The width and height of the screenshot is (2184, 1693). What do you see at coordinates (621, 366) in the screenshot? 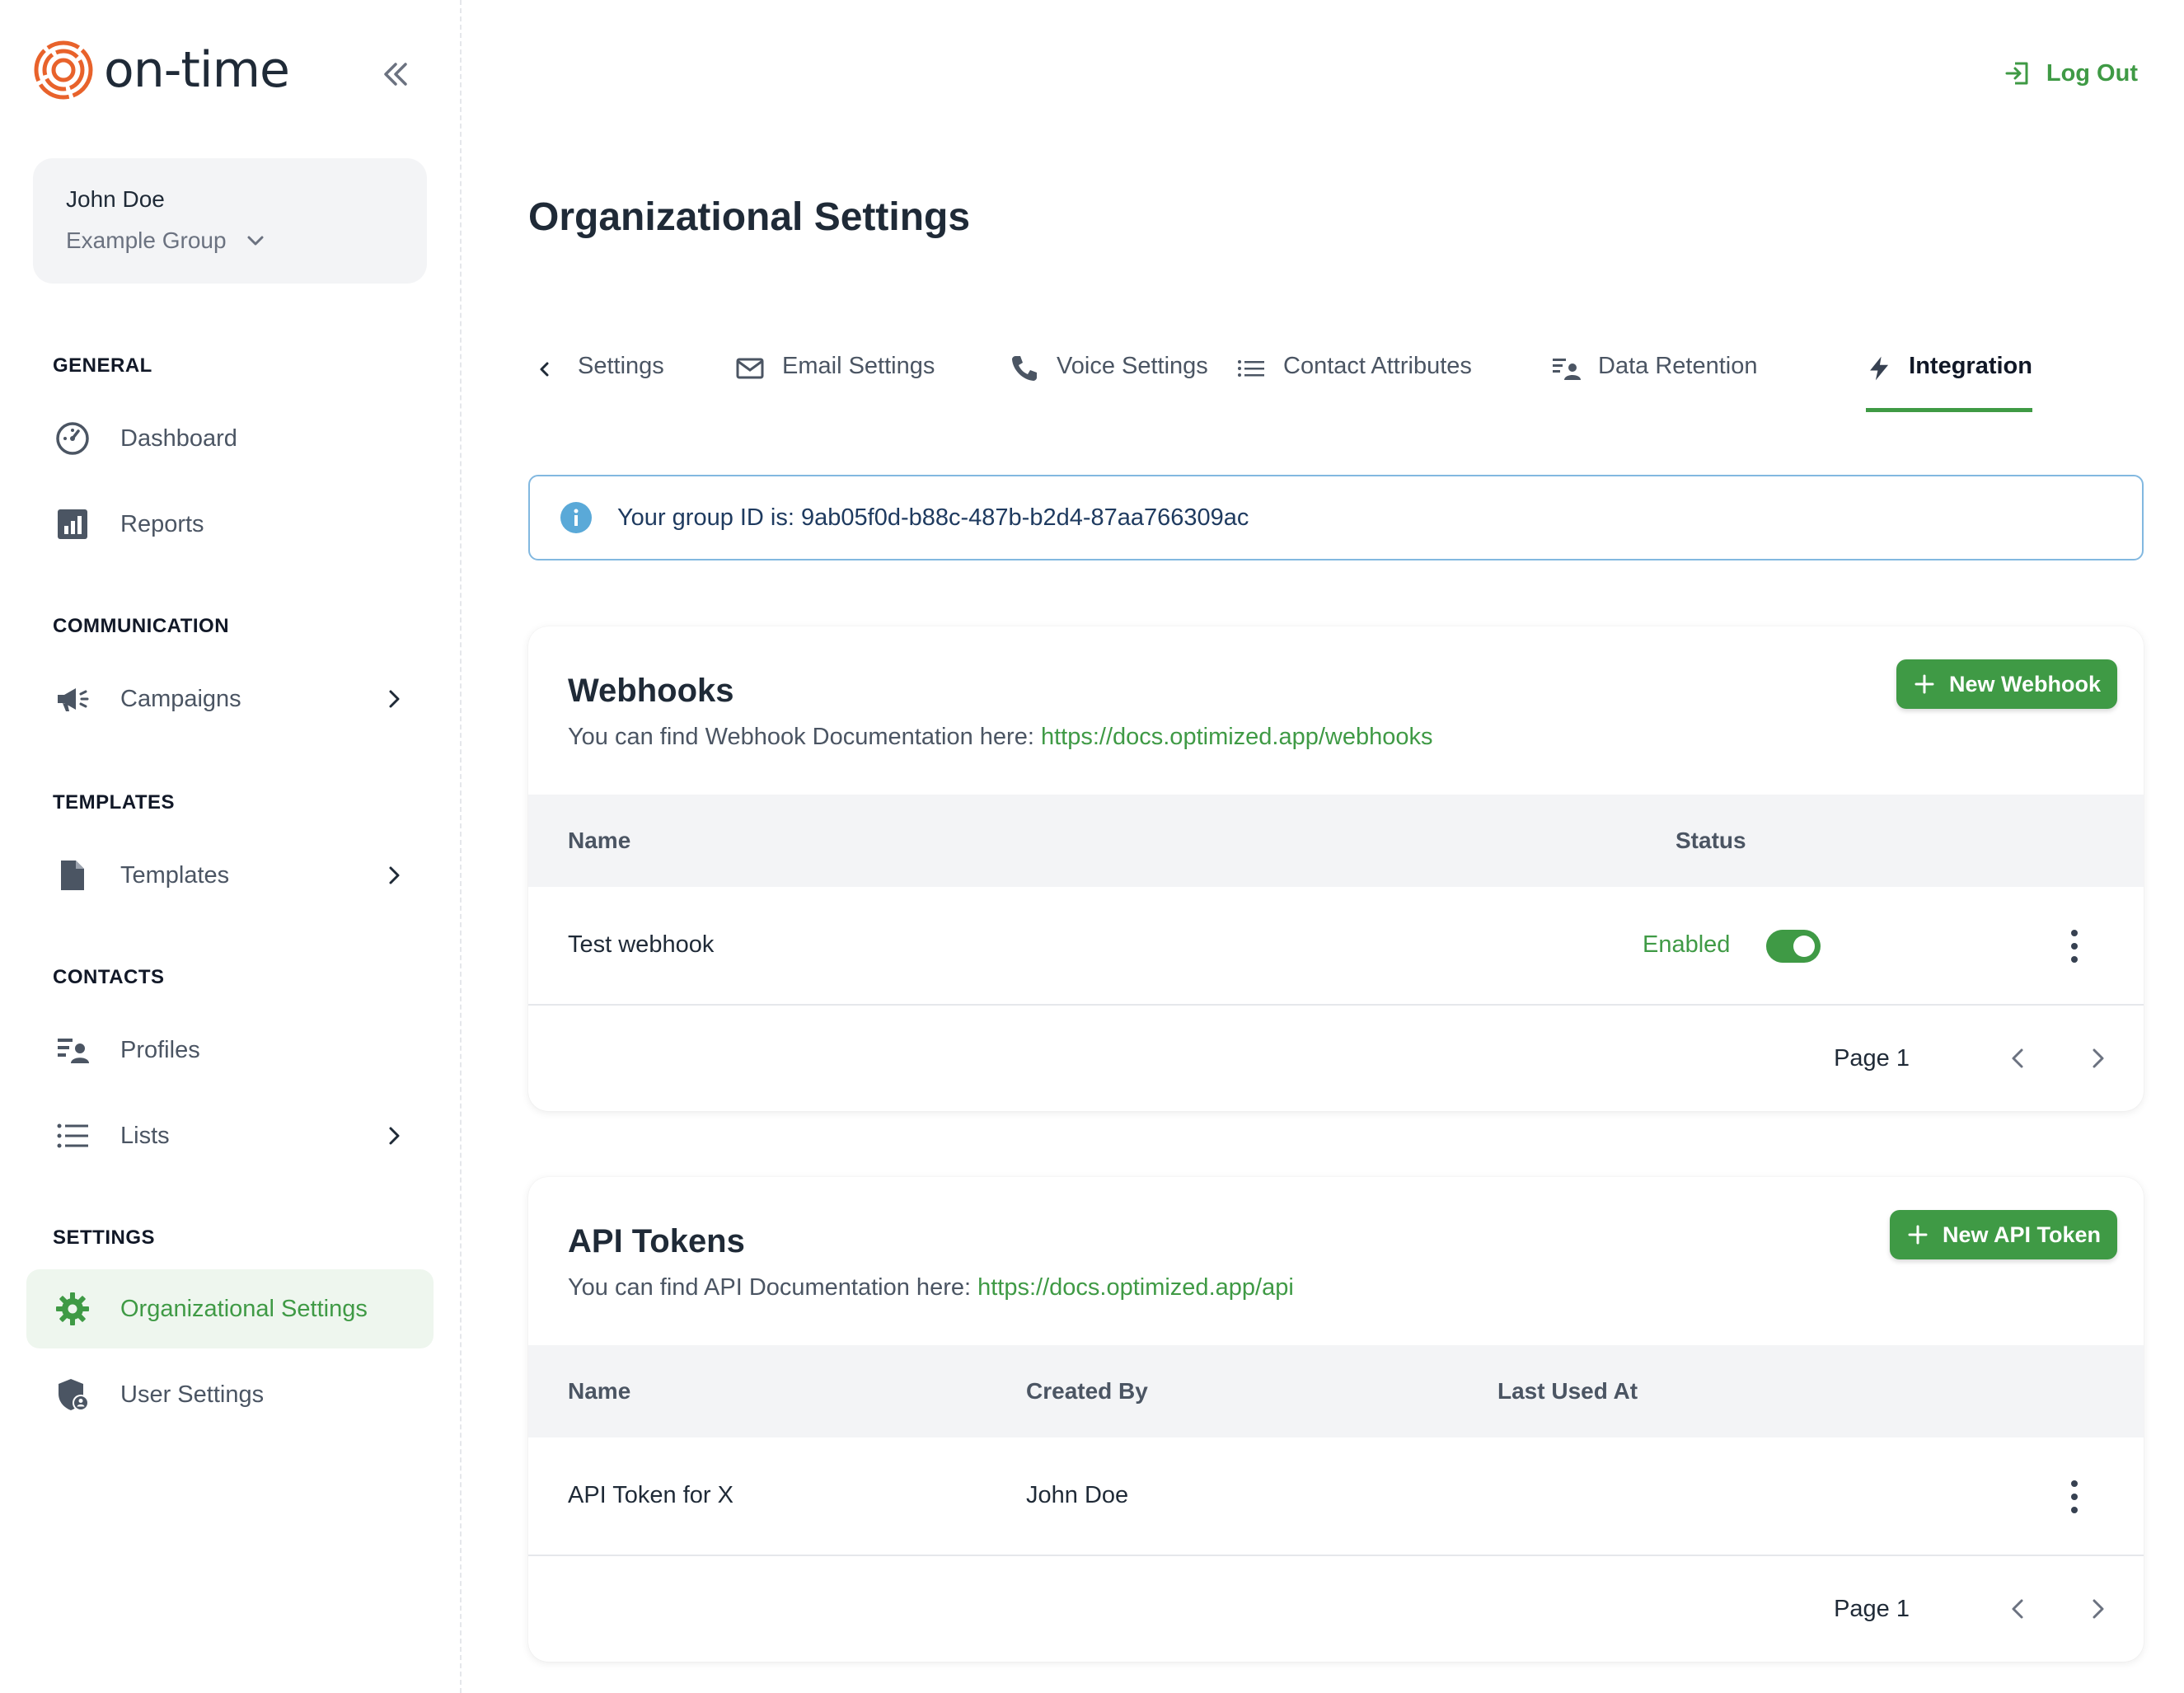
I see `tab-label: Settings` at bounding box center [621, 366].